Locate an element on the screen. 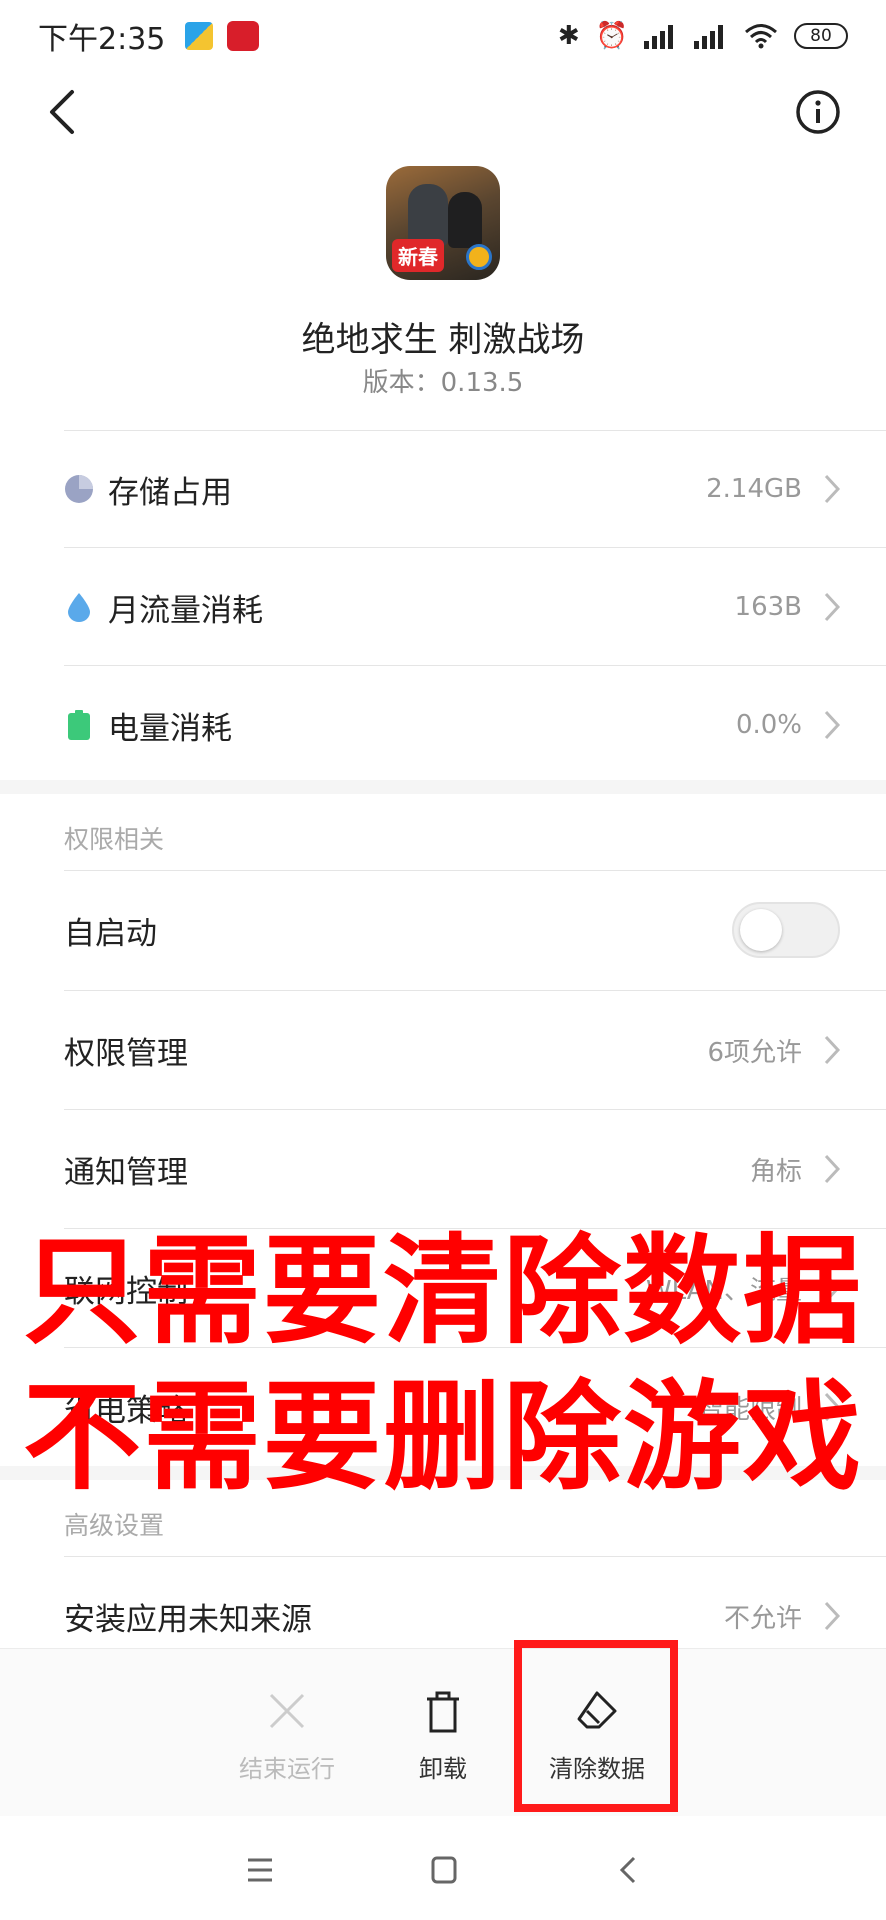 The width and height of the screenshot is (886, 1920). row-value: 角标 is located at coordinates (775, 1171).